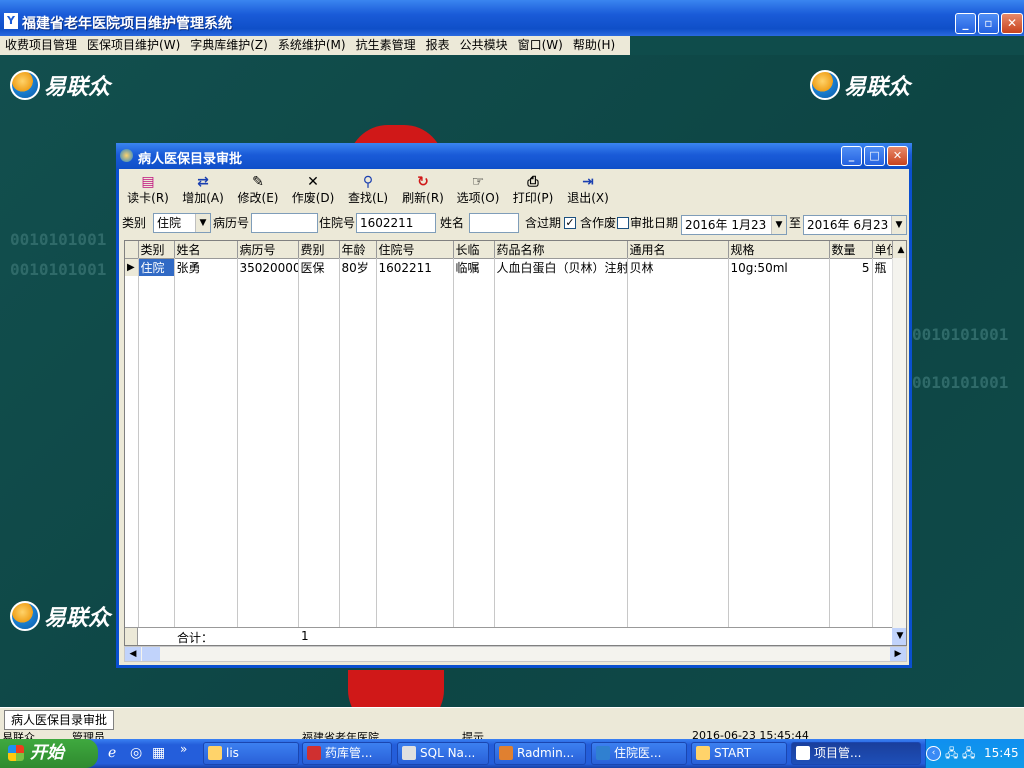  Describe the element at coordinates (59, 720) in the screenshot. I see `mdi-tab: 病人医保目录审批` at that location.